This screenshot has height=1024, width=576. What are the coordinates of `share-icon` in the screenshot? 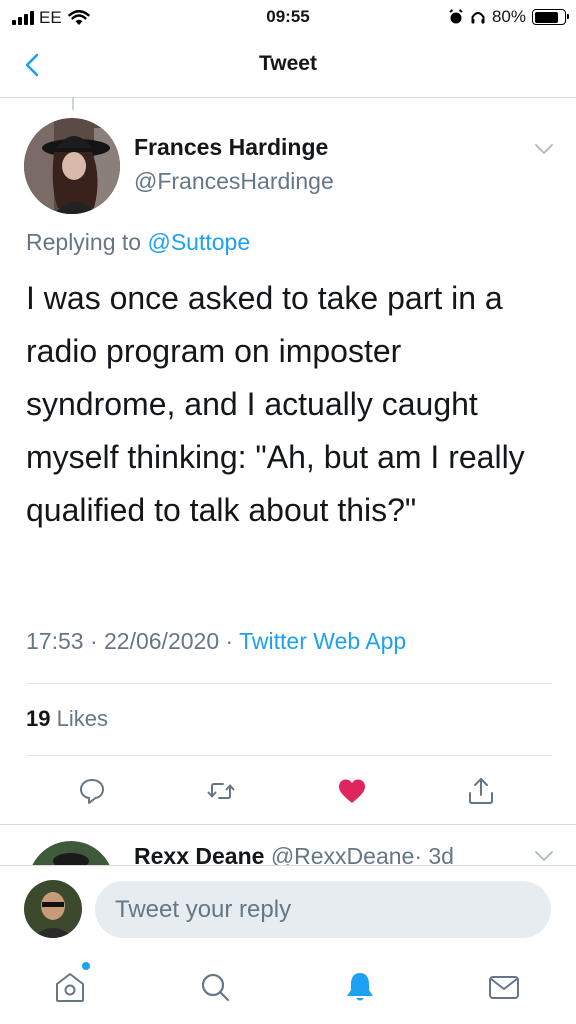 It's located at (481, 791).